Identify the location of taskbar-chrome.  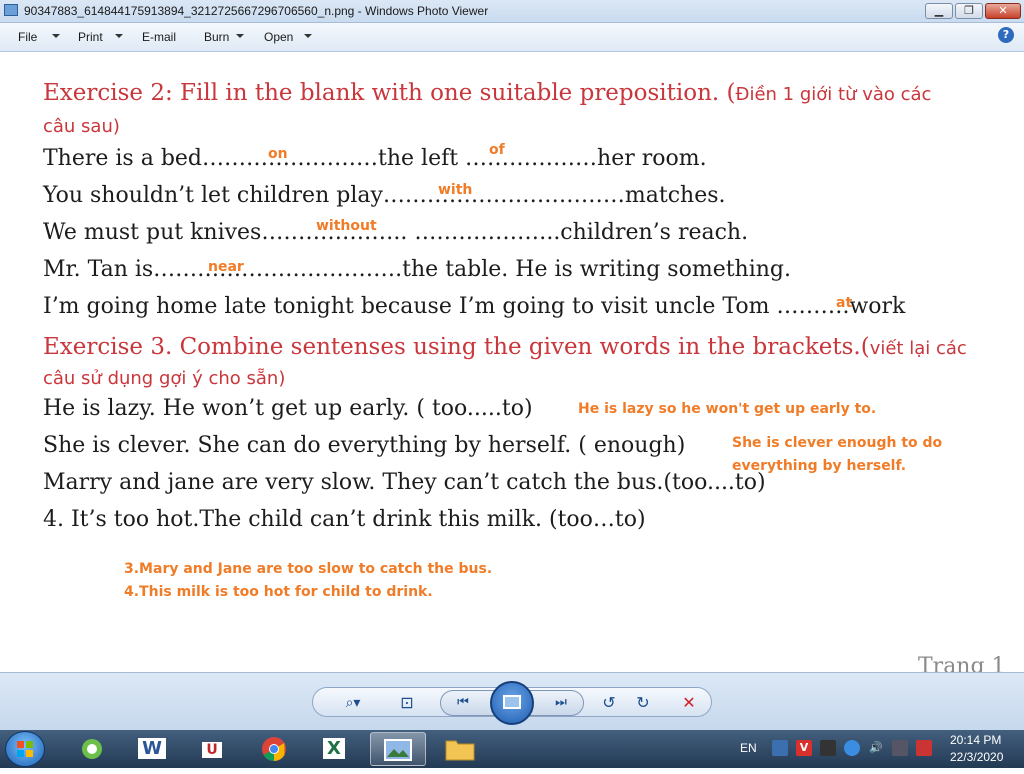
(274, 749).